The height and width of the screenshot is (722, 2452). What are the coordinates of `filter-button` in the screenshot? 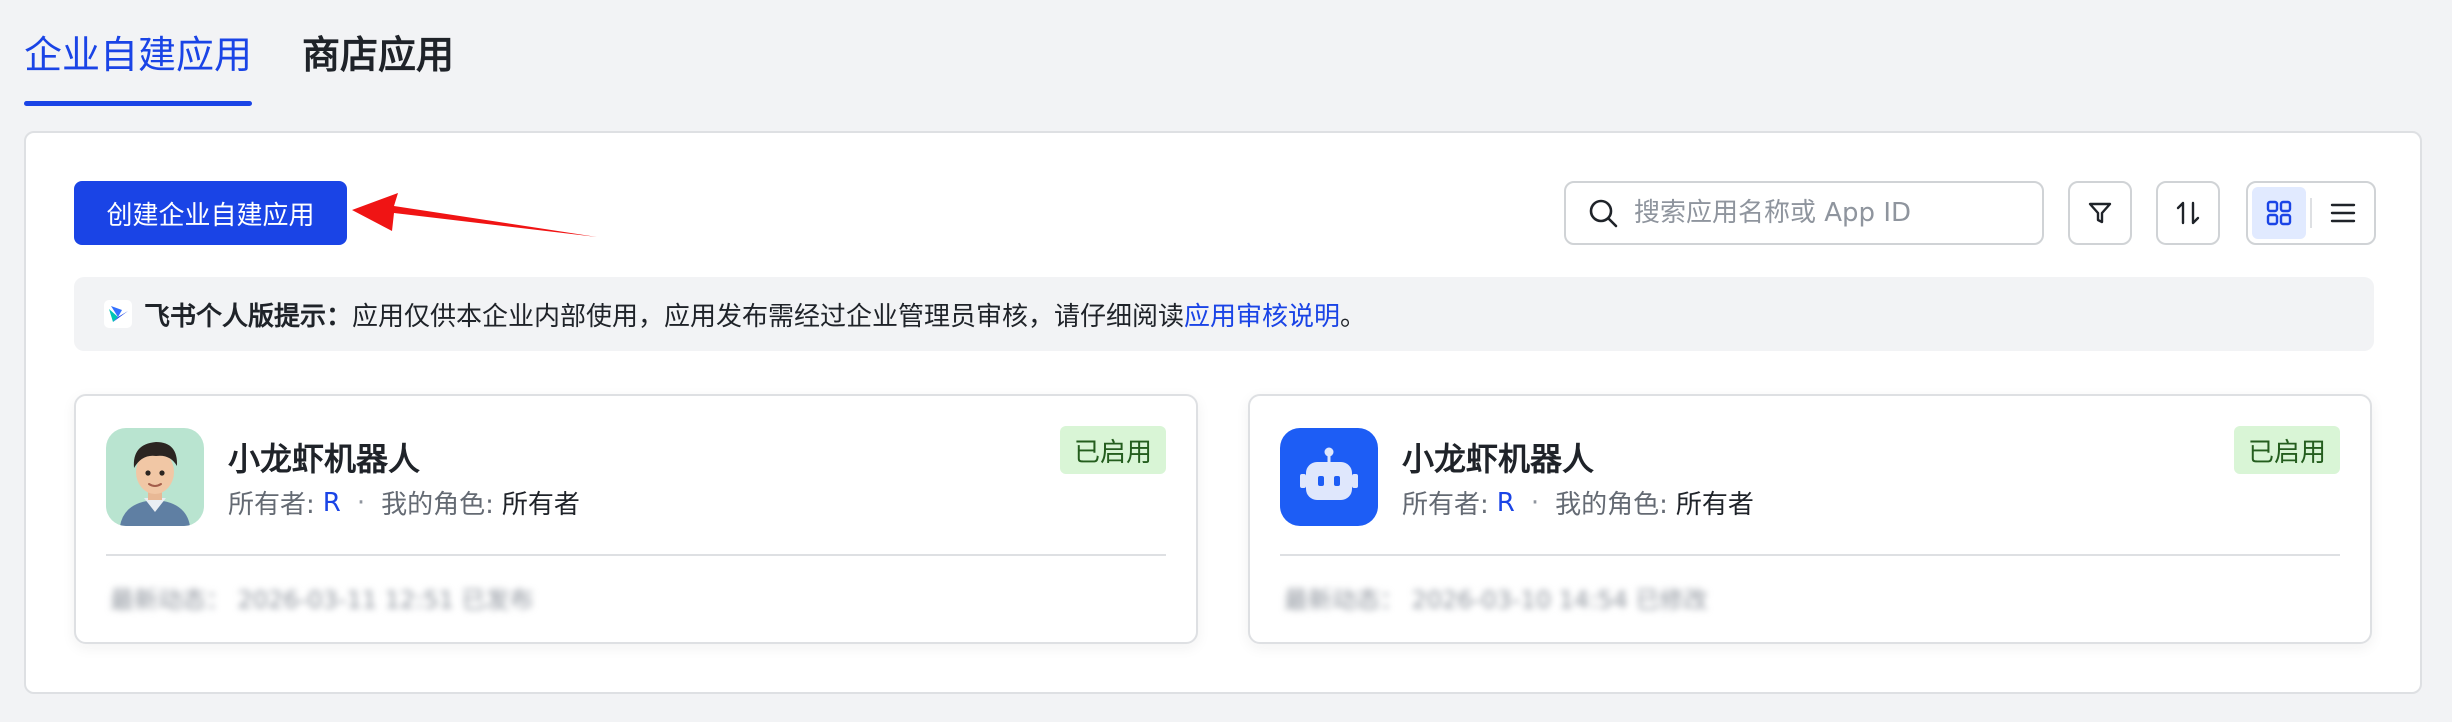 It's located at (2100, 213).